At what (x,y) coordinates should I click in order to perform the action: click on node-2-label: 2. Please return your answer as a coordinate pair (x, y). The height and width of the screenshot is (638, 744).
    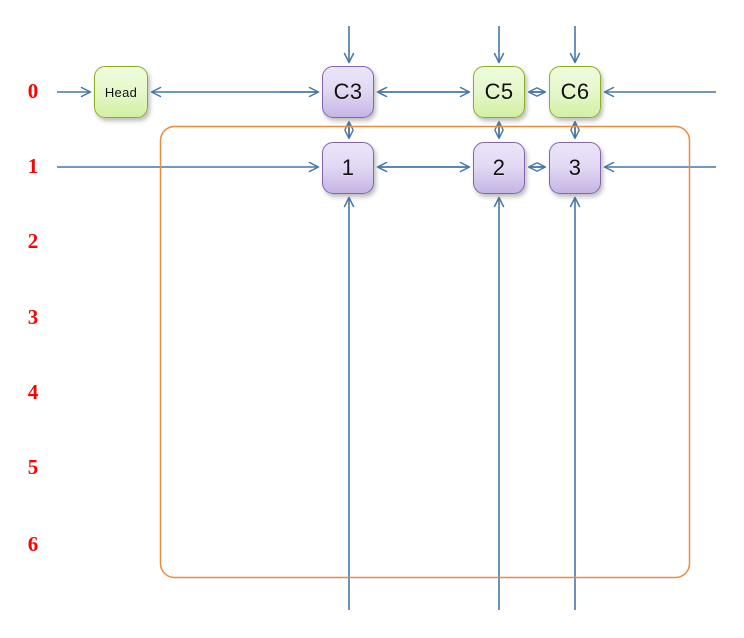
    Looking at the image, I should click on (499, 167).